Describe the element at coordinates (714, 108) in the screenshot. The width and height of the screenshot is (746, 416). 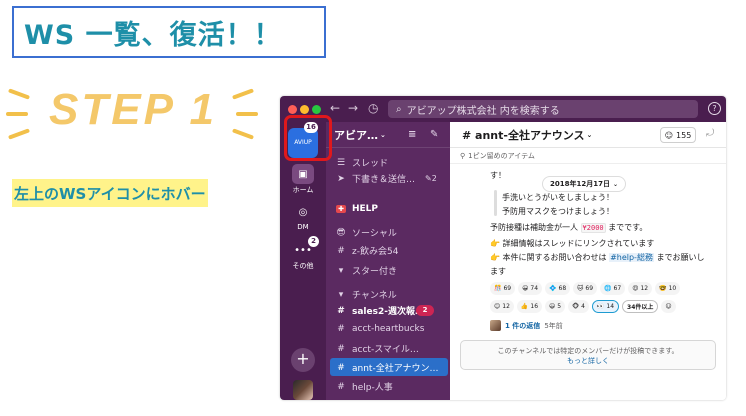
I see `help-icon: ?` at that location.